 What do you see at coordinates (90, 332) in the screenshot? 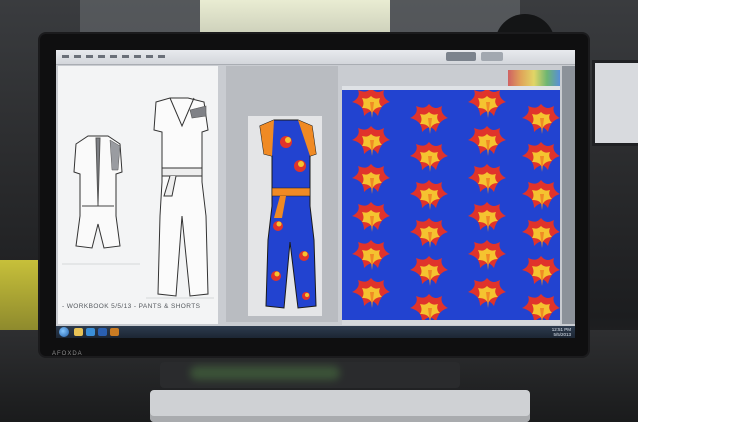
I see `browser-icon` at bounding box center [90, 332].